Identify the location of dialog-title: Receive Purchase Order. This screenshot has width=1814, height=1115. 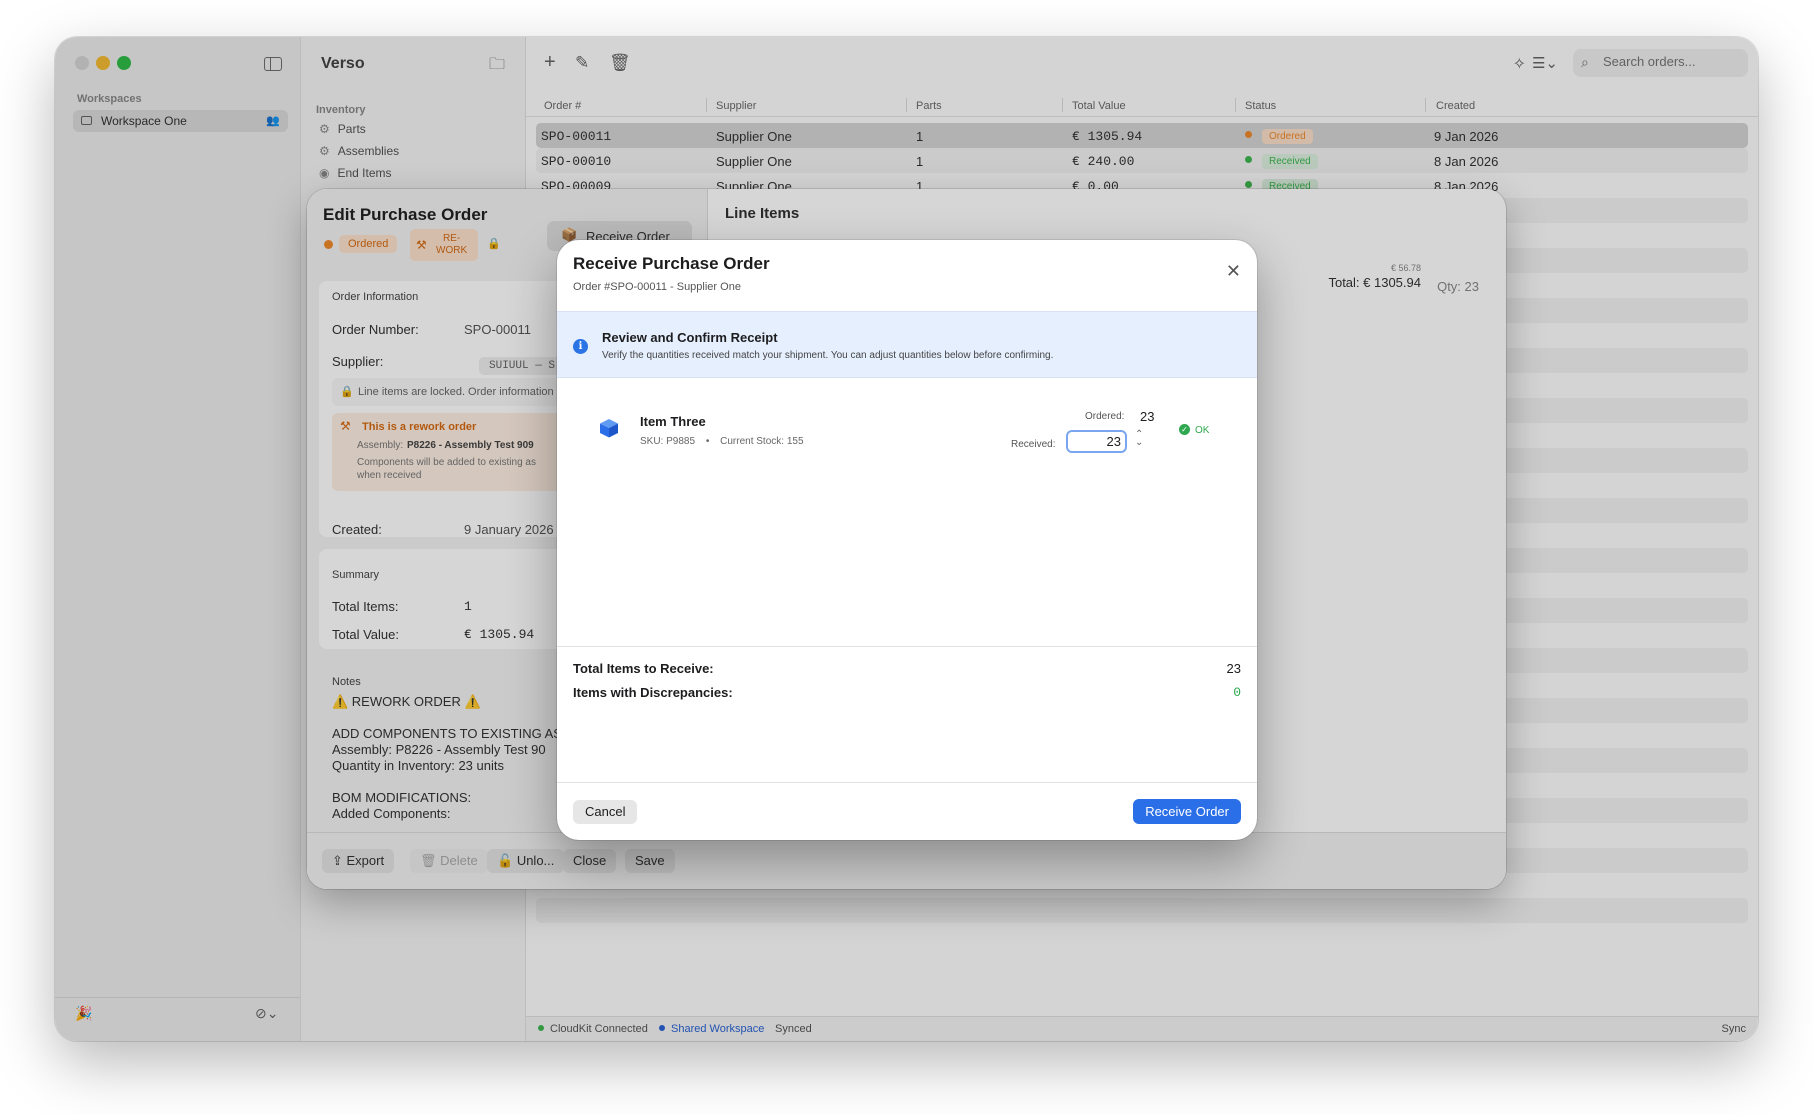
(671, 263).